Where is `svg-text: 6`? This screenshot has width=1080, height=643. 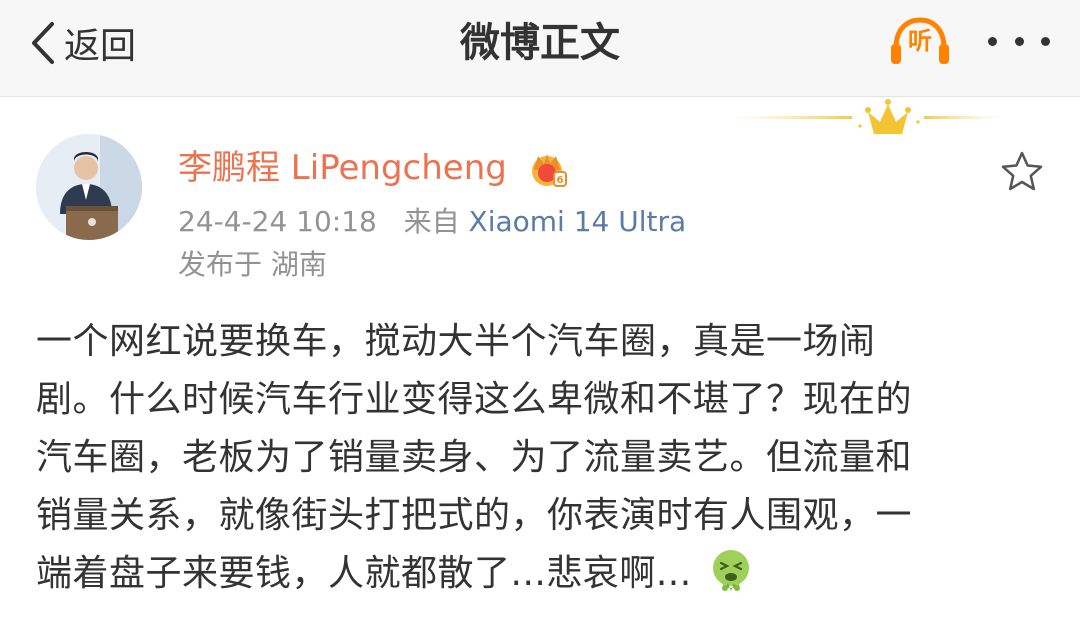 svg-text: 6 is located at coordinates (560, 180).